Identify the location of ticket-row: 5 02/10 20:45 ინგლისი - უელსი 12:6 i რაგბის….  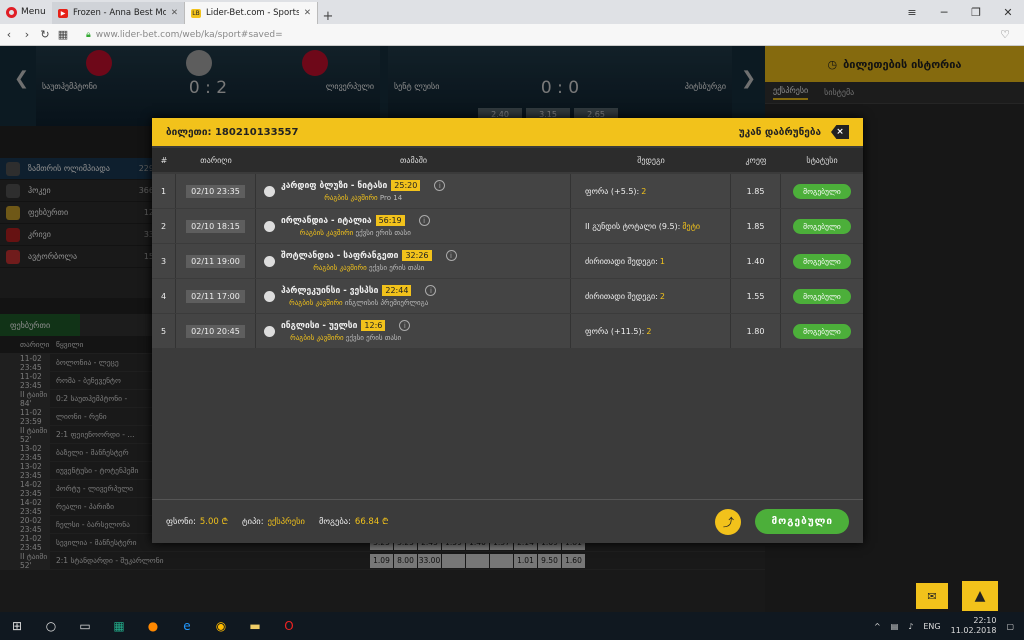
(507, 331).